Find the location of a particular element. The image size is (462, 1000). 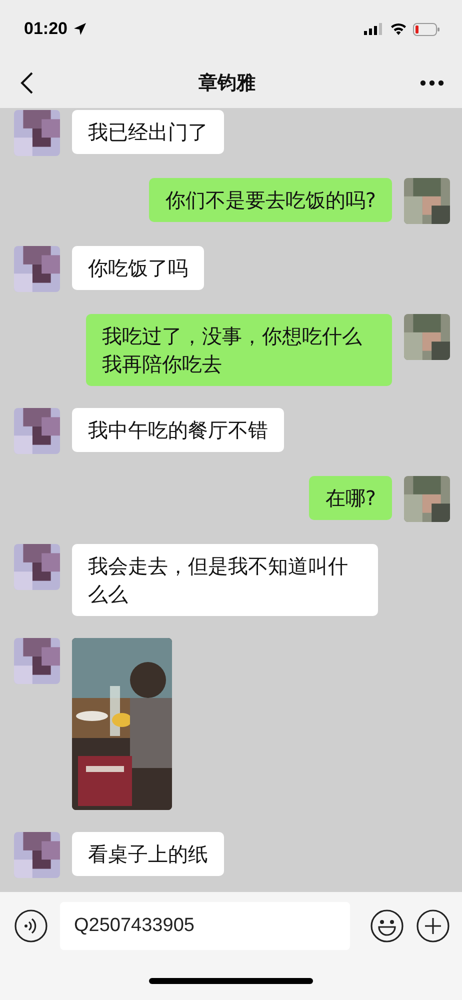

chat-title: 章钧雅 is located at coordinates (227, 83).